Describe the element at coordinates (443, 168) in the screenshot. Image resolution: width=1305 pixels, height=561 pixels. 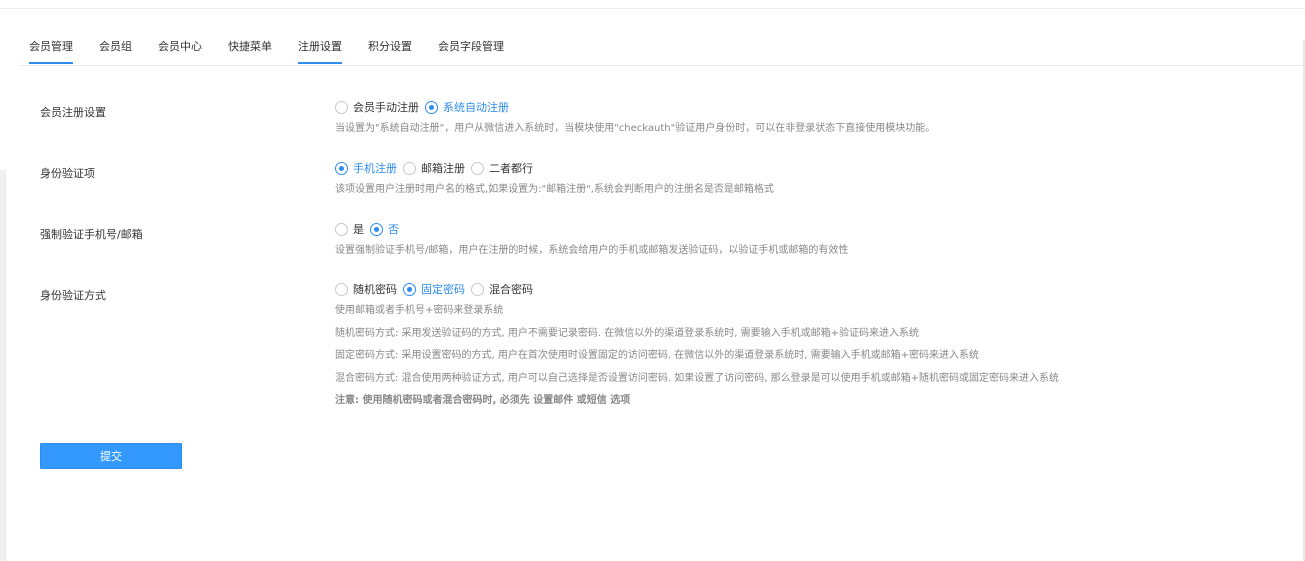
I see `radio-label: 邮箱注册` at that location.